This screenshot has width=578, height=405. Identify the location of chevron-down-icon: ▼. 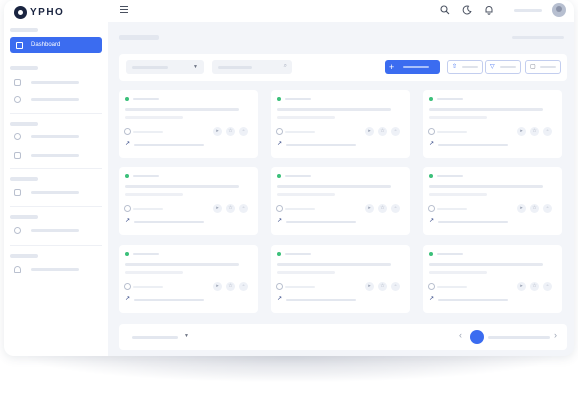
(186, 336).